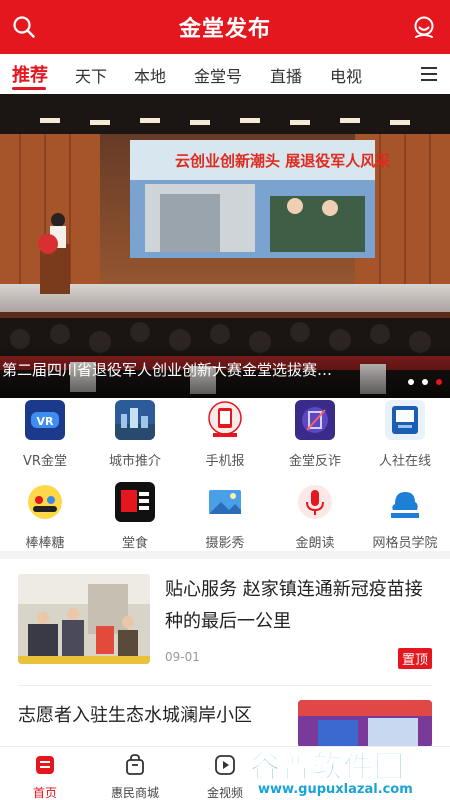 This screenshot has height=800, width=450. Describe the element at coordinates (315, 543) in the screenshot. I see `grid-item-label: 金朗读` at that location.